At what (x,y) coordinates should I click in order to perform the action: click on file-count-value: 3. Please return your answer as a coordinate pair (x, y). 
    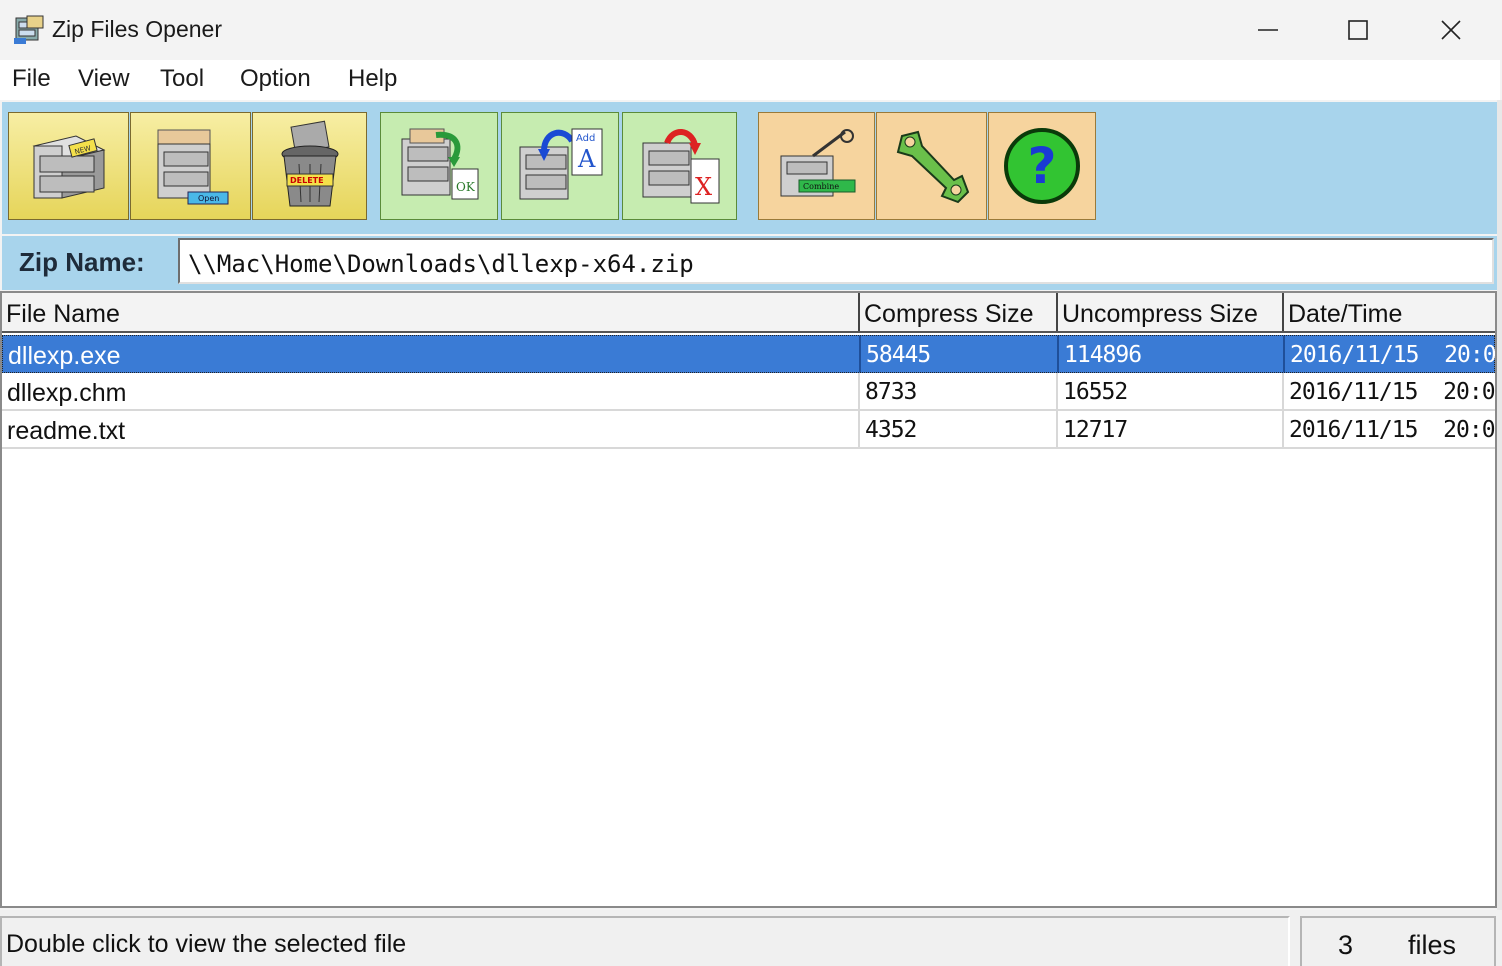
    Looking at the image, I should click on (1346, 945).